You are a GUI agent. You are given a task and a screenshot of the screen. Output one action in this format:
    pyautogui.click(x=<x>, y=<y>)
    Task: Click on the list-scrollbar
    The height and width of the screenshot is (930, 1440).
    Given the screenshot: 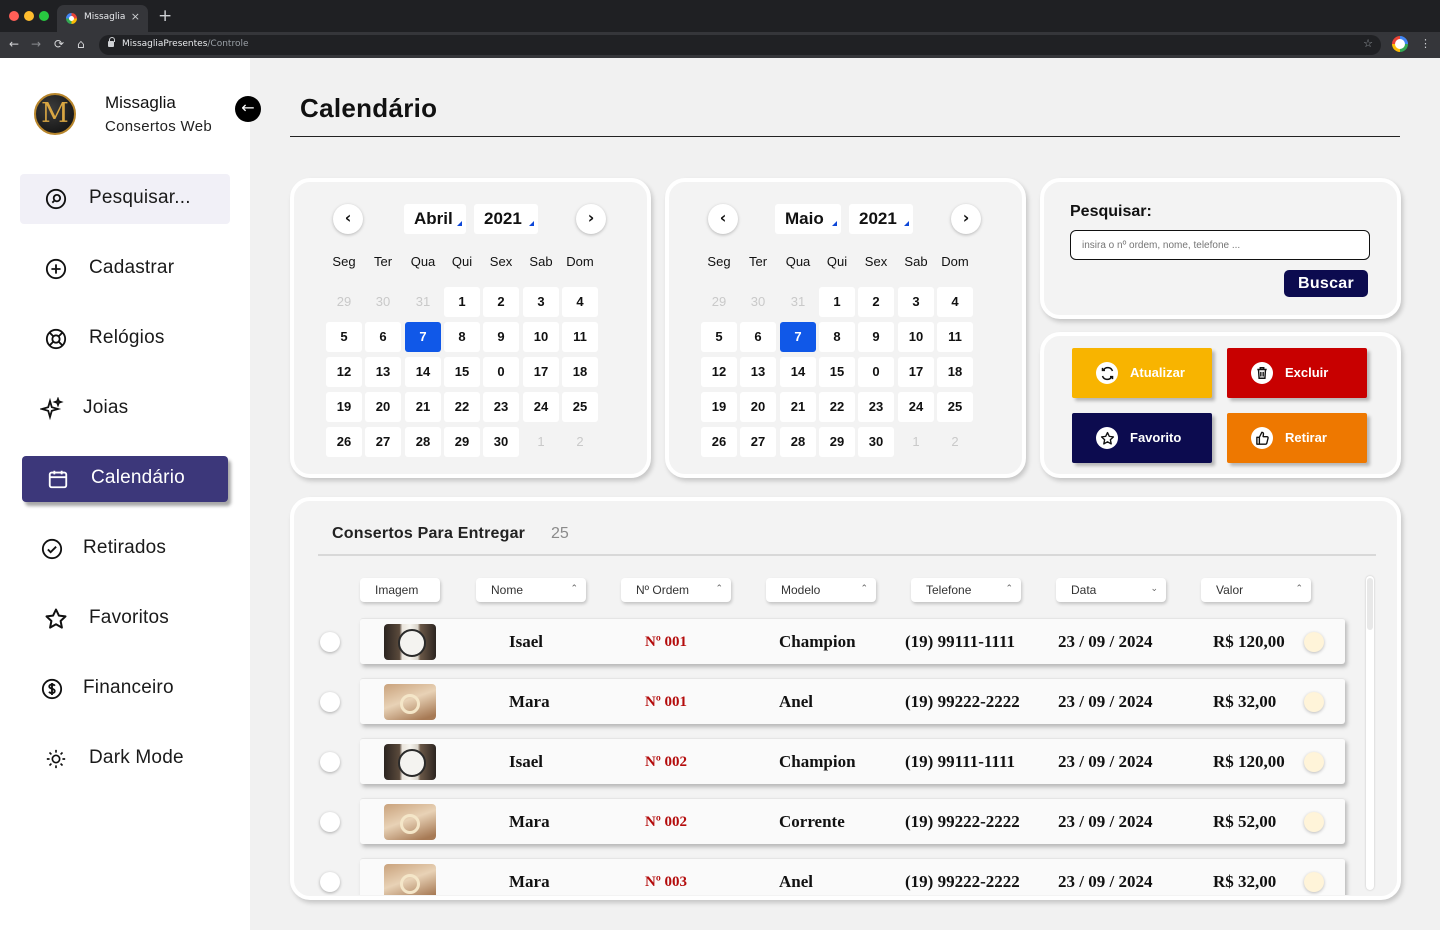 What is the action you would take?
    pyautogui.click(x=1370, y=733)
    